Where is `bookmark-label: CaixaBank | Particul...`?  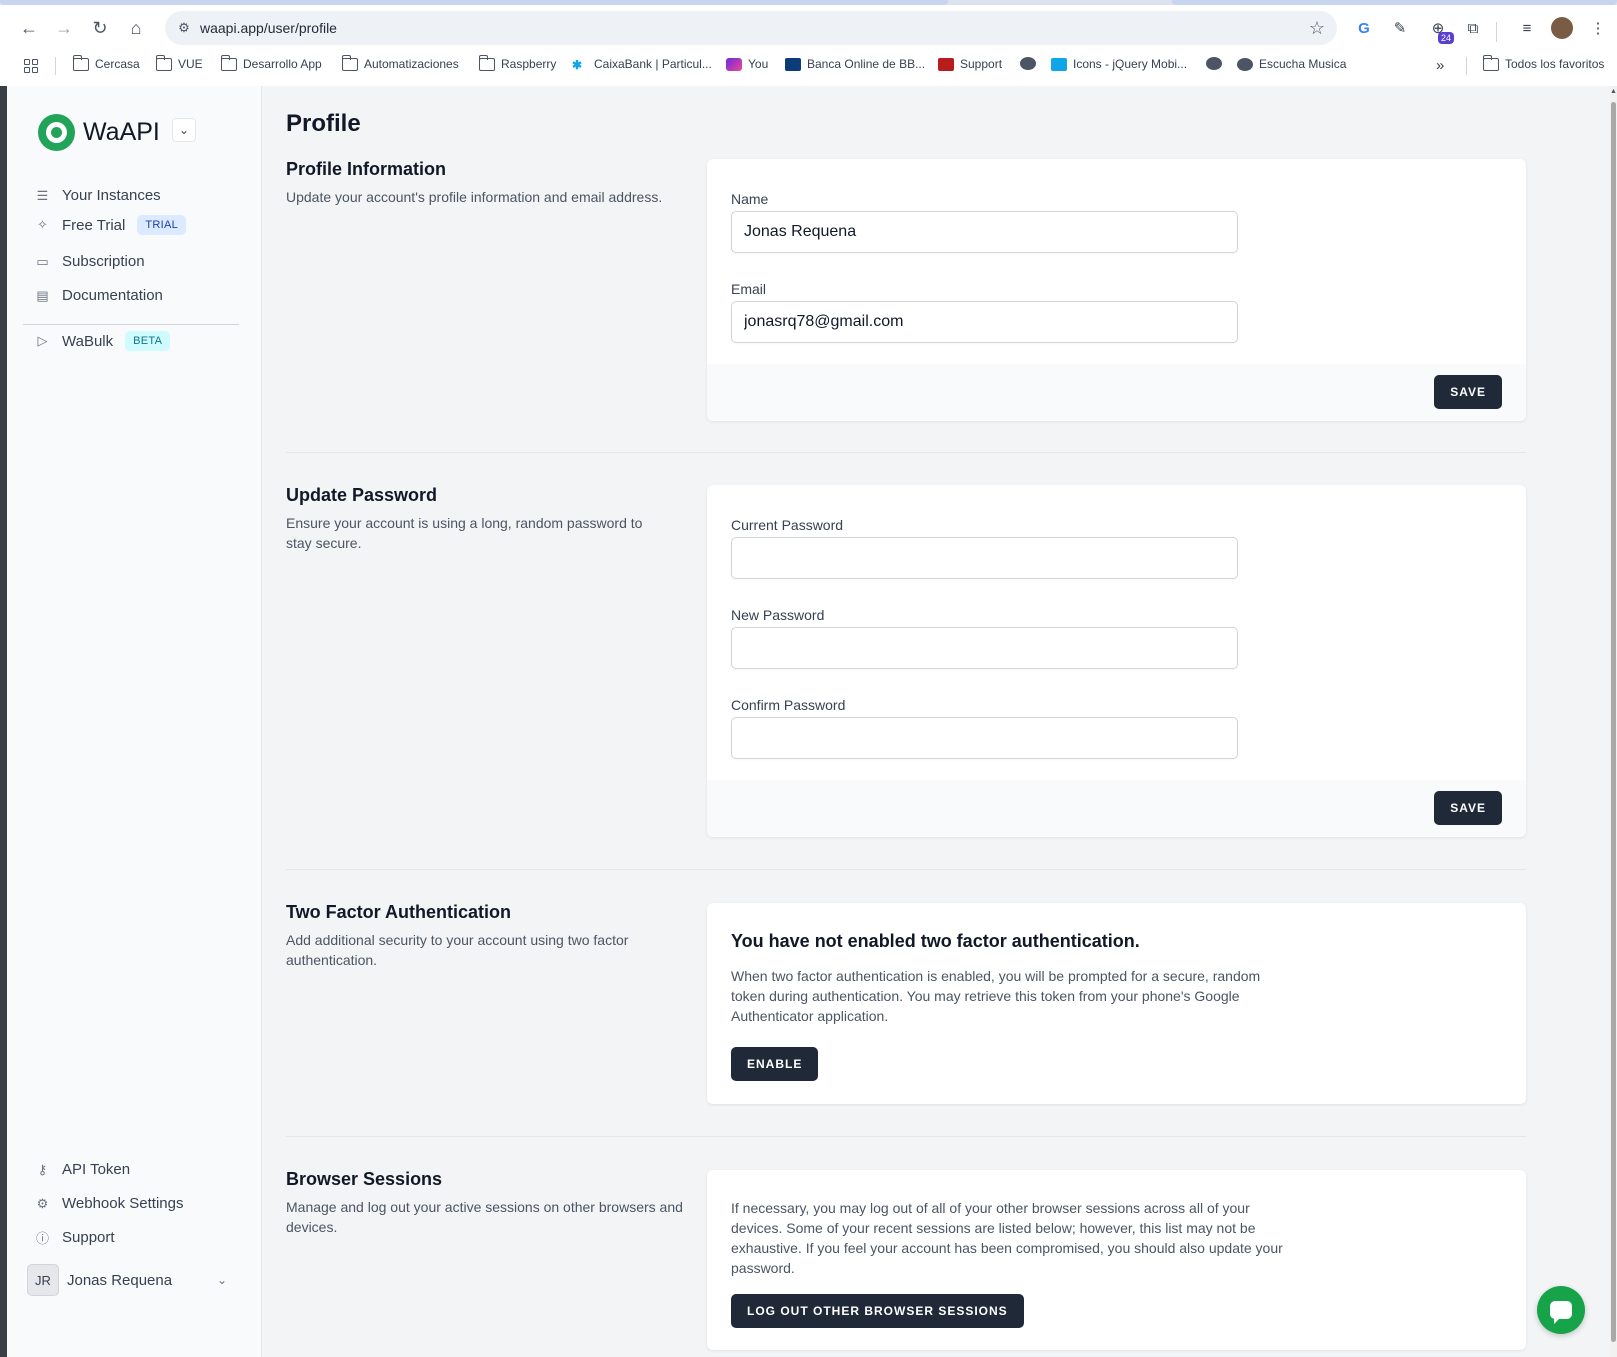
bookmark-label: CaixaBank | Particul... is located at coordinates (653, 64).